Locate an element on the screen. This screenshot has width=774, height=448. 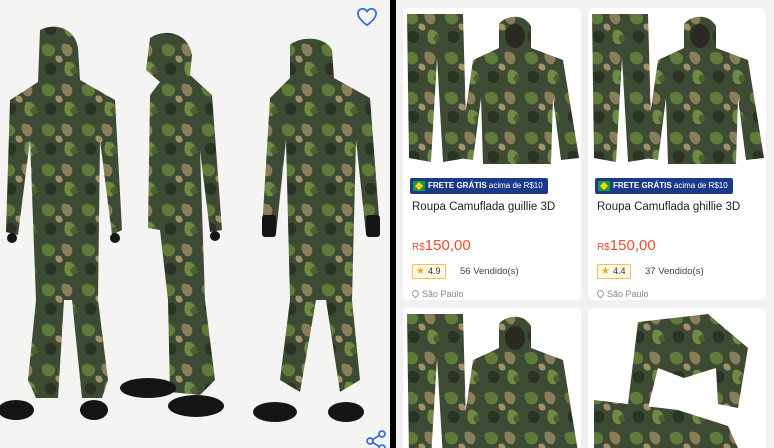
favorite-button is located at coordinates (367, 17).